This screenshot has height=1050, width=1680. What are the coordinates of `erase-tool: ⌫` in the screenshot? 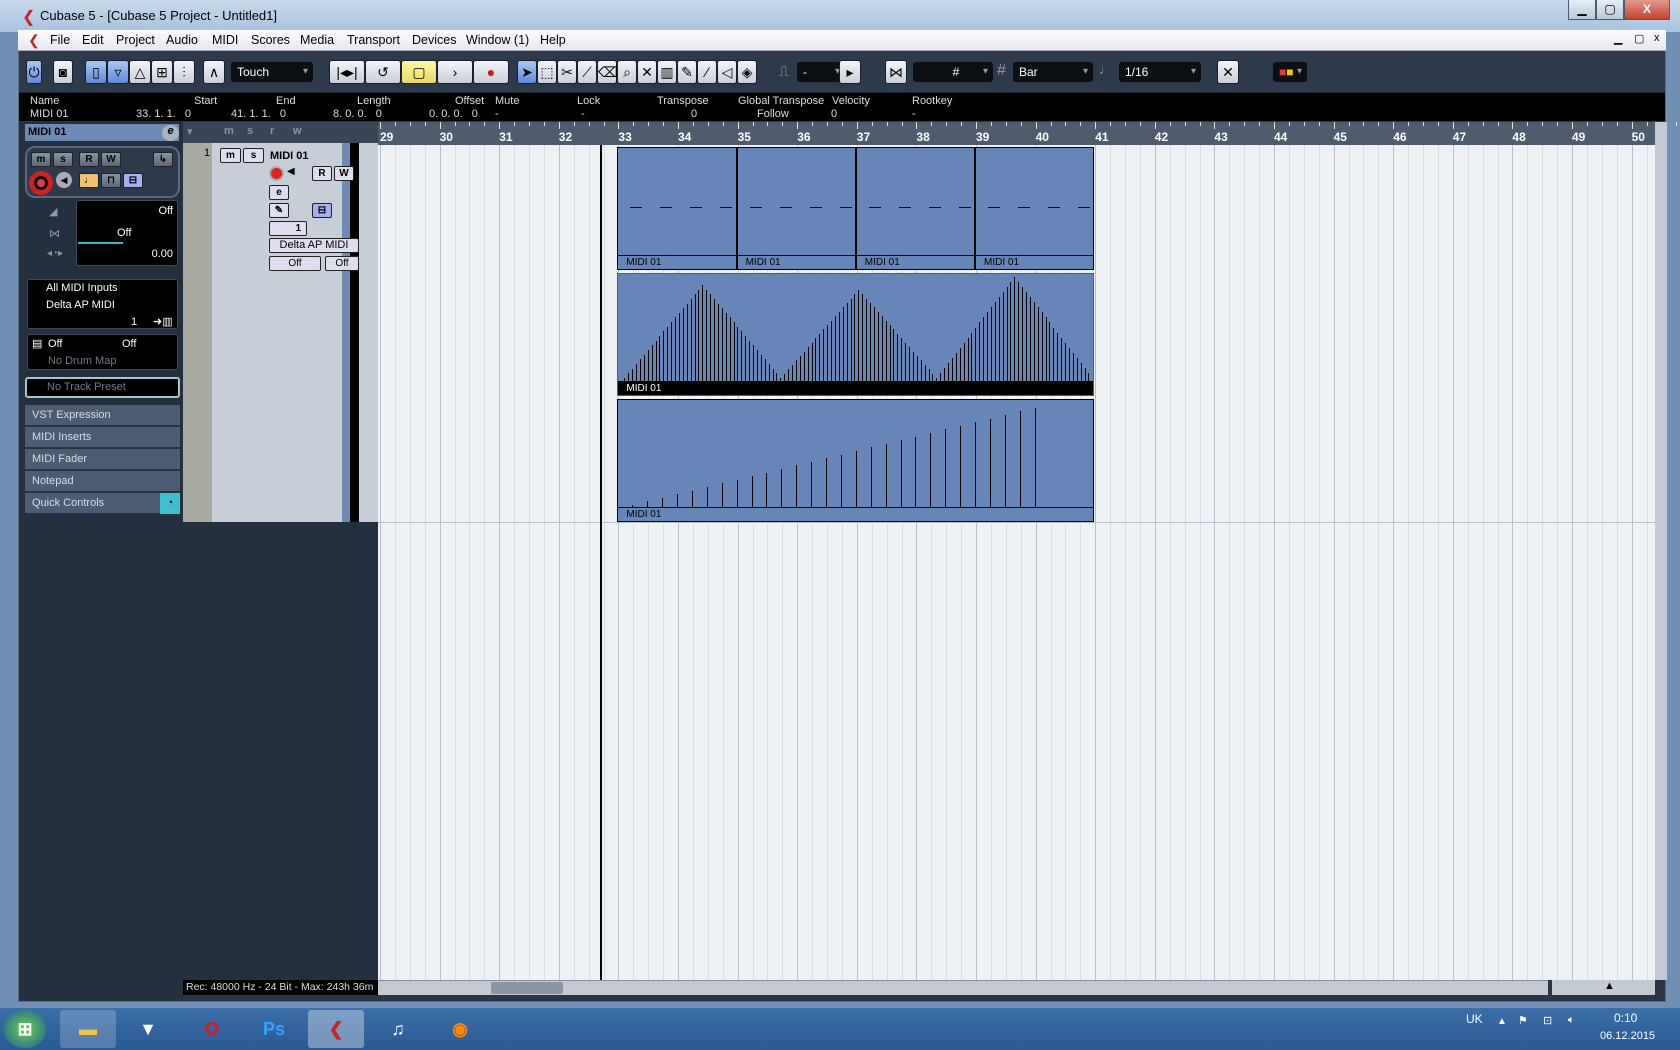 It's located at (607, 72).